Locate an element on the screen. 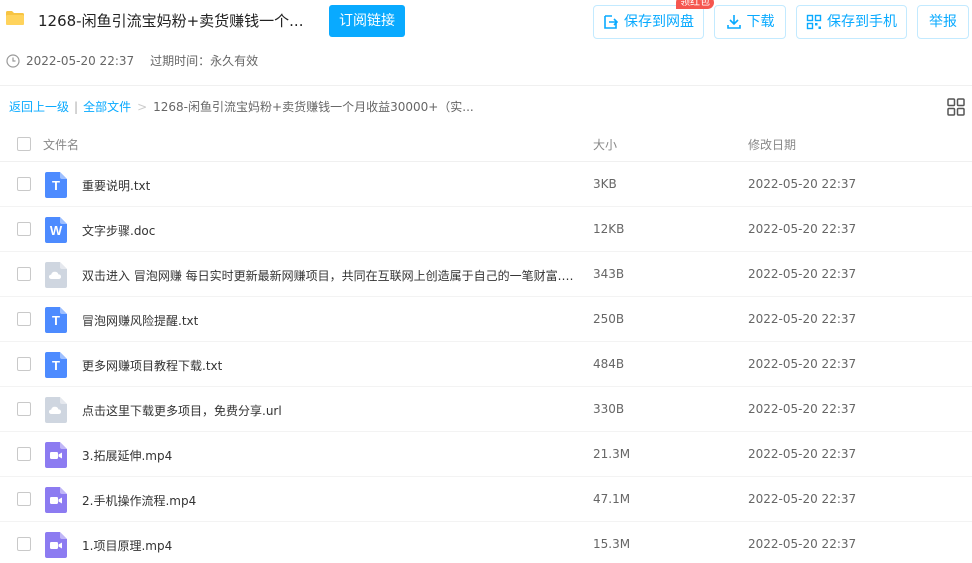 The image size is (972, 563). folder-icon is located at coordinates (15, 18).